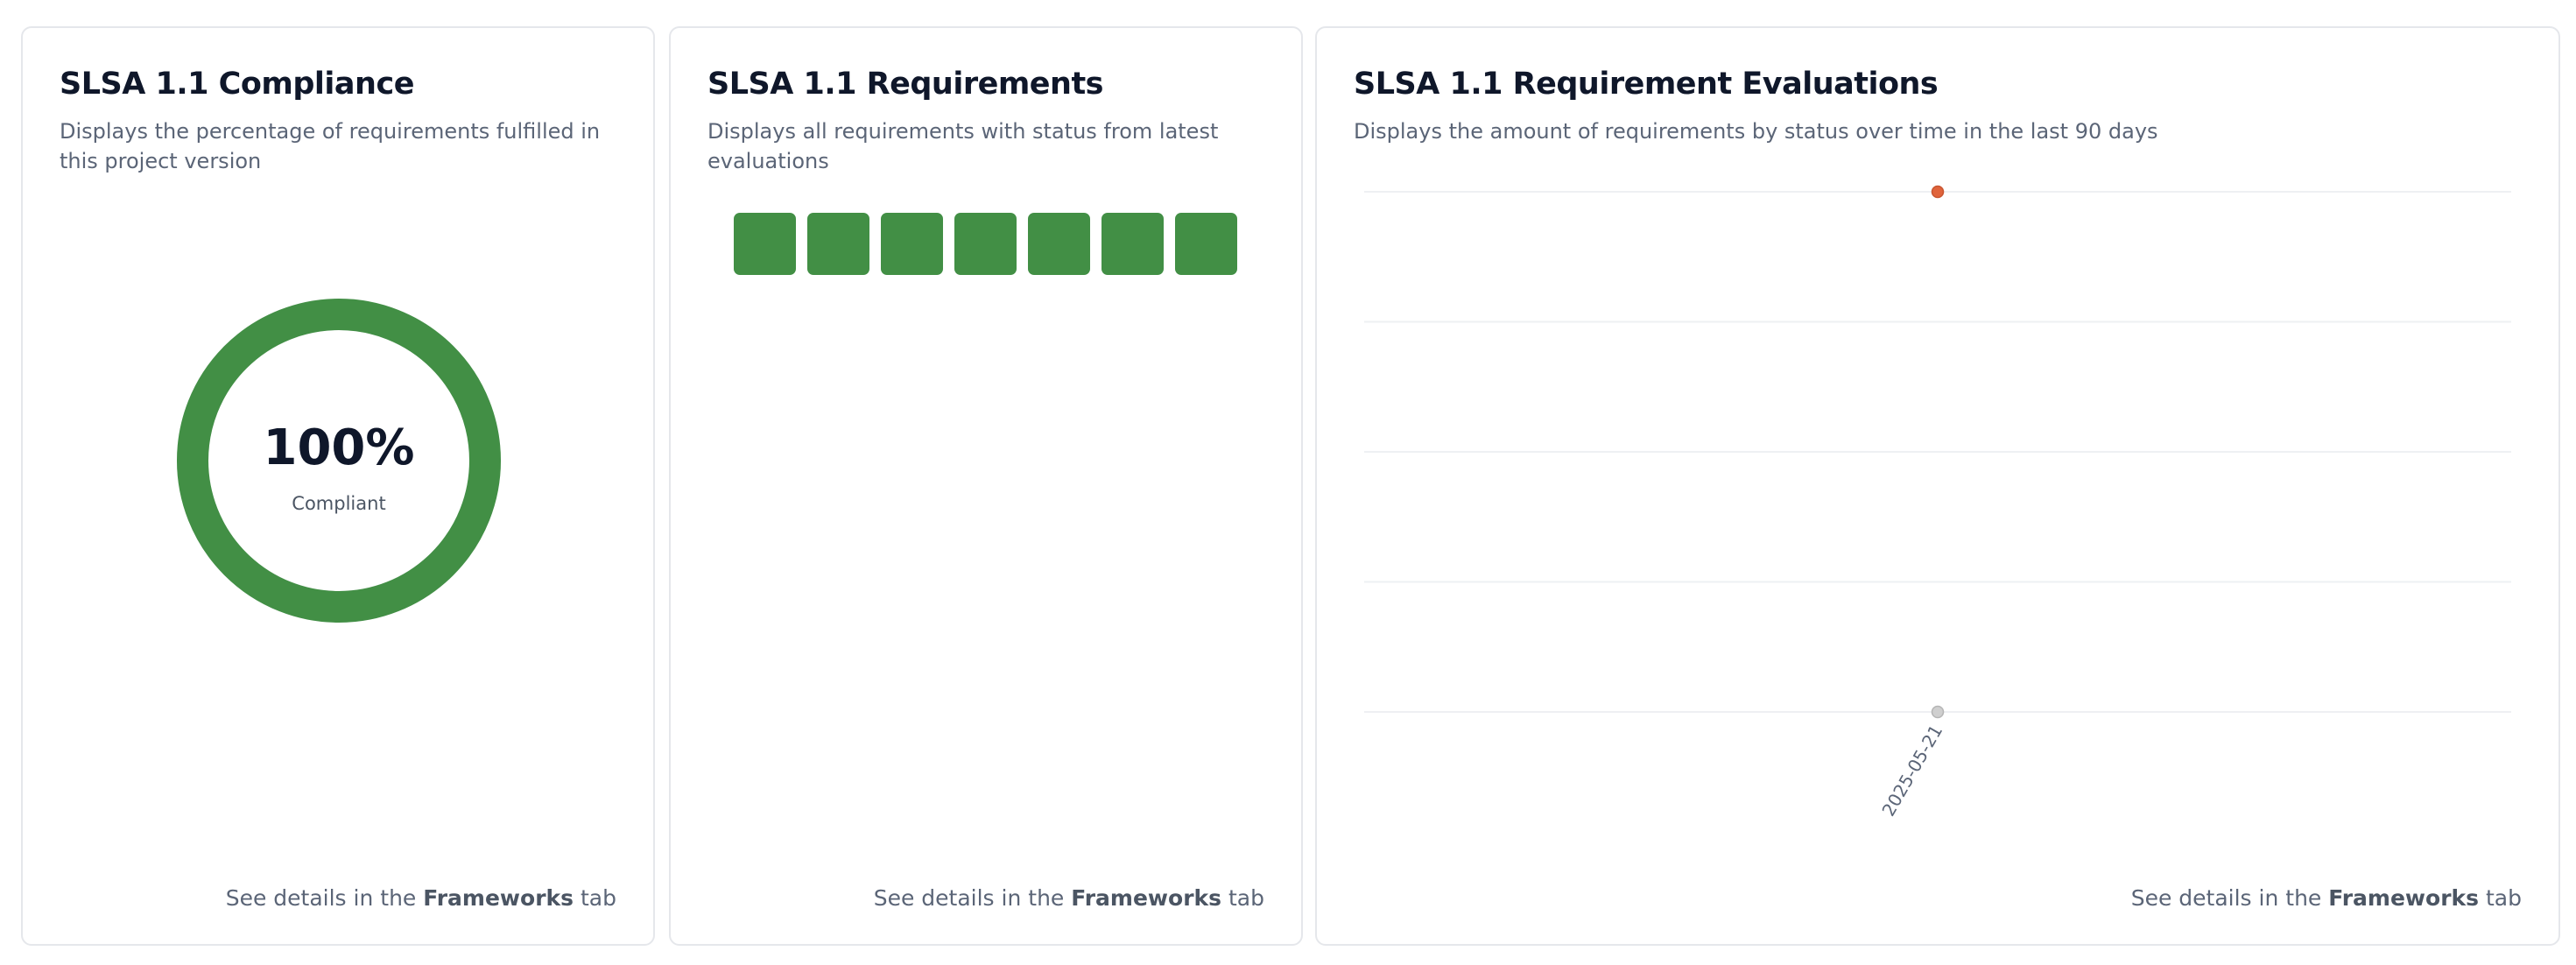 The height and width of the screenshot is (965, 2576). I want to click on compliance-donut-chart: 100% Compliant, so click(339, 461).